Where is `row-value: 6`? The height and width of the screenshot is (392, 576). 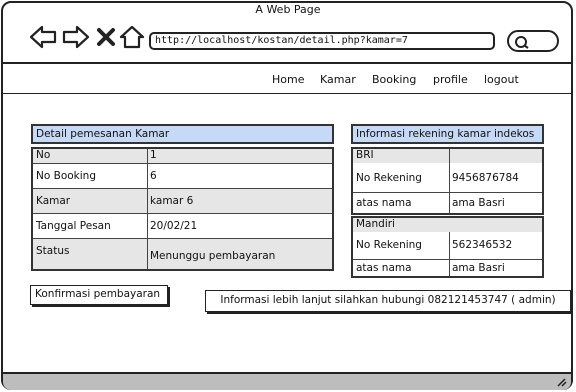
row-value: 6 is located at coordinates (153, 176).